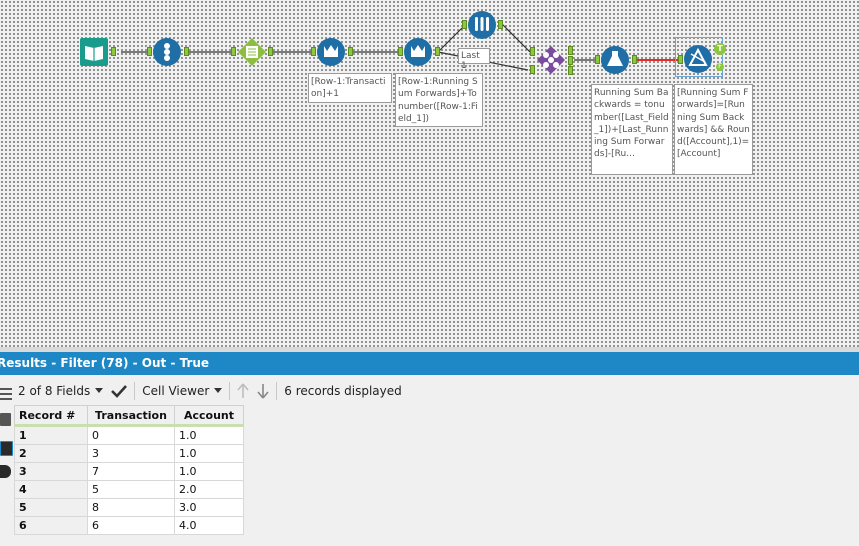 Image resolution: width=859 pixels, height=546 pixels. I want to click on transaction-cell: 3, so click(131, 453).